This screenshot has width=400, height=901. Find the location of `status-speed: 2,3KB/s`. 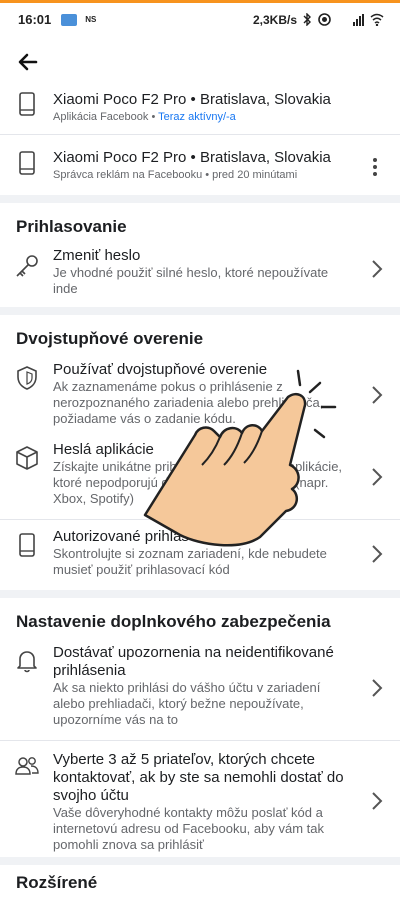

status-speed: 2,3KB/s is located at coordinates (274, 19).